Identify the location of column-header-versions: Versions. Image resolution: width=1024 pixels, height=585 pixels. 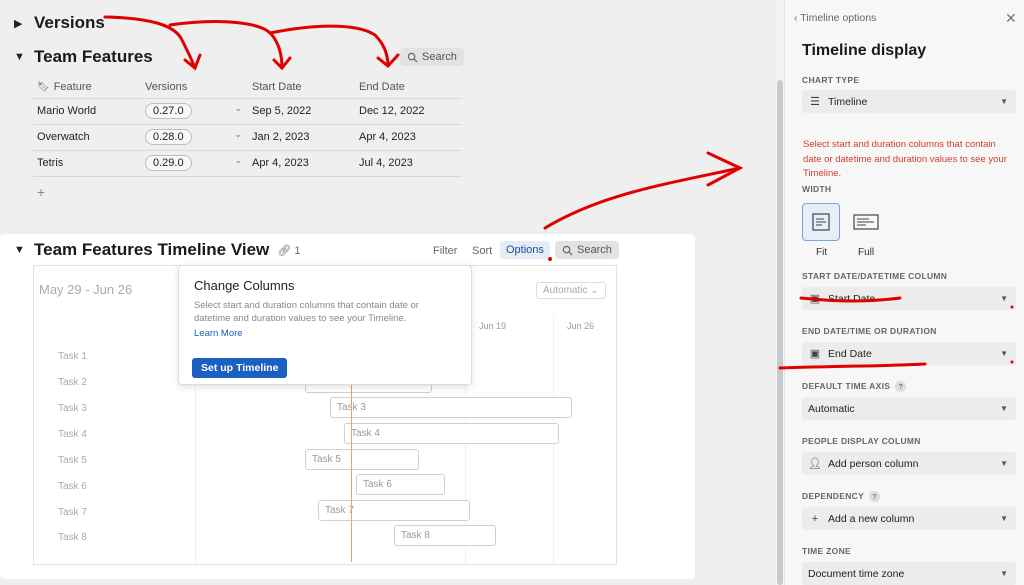
(194, 87).